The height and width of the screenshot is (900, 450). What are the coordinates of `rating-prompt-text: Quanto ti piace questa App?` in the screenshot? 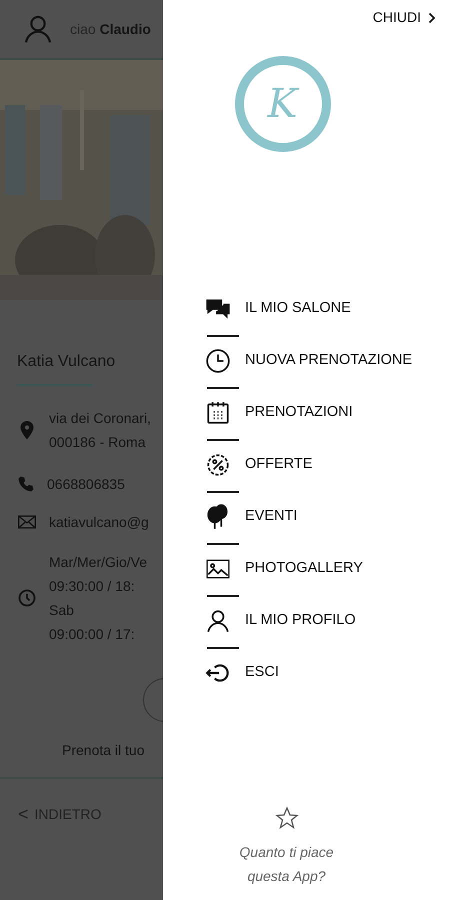 It's located at (286, 864).